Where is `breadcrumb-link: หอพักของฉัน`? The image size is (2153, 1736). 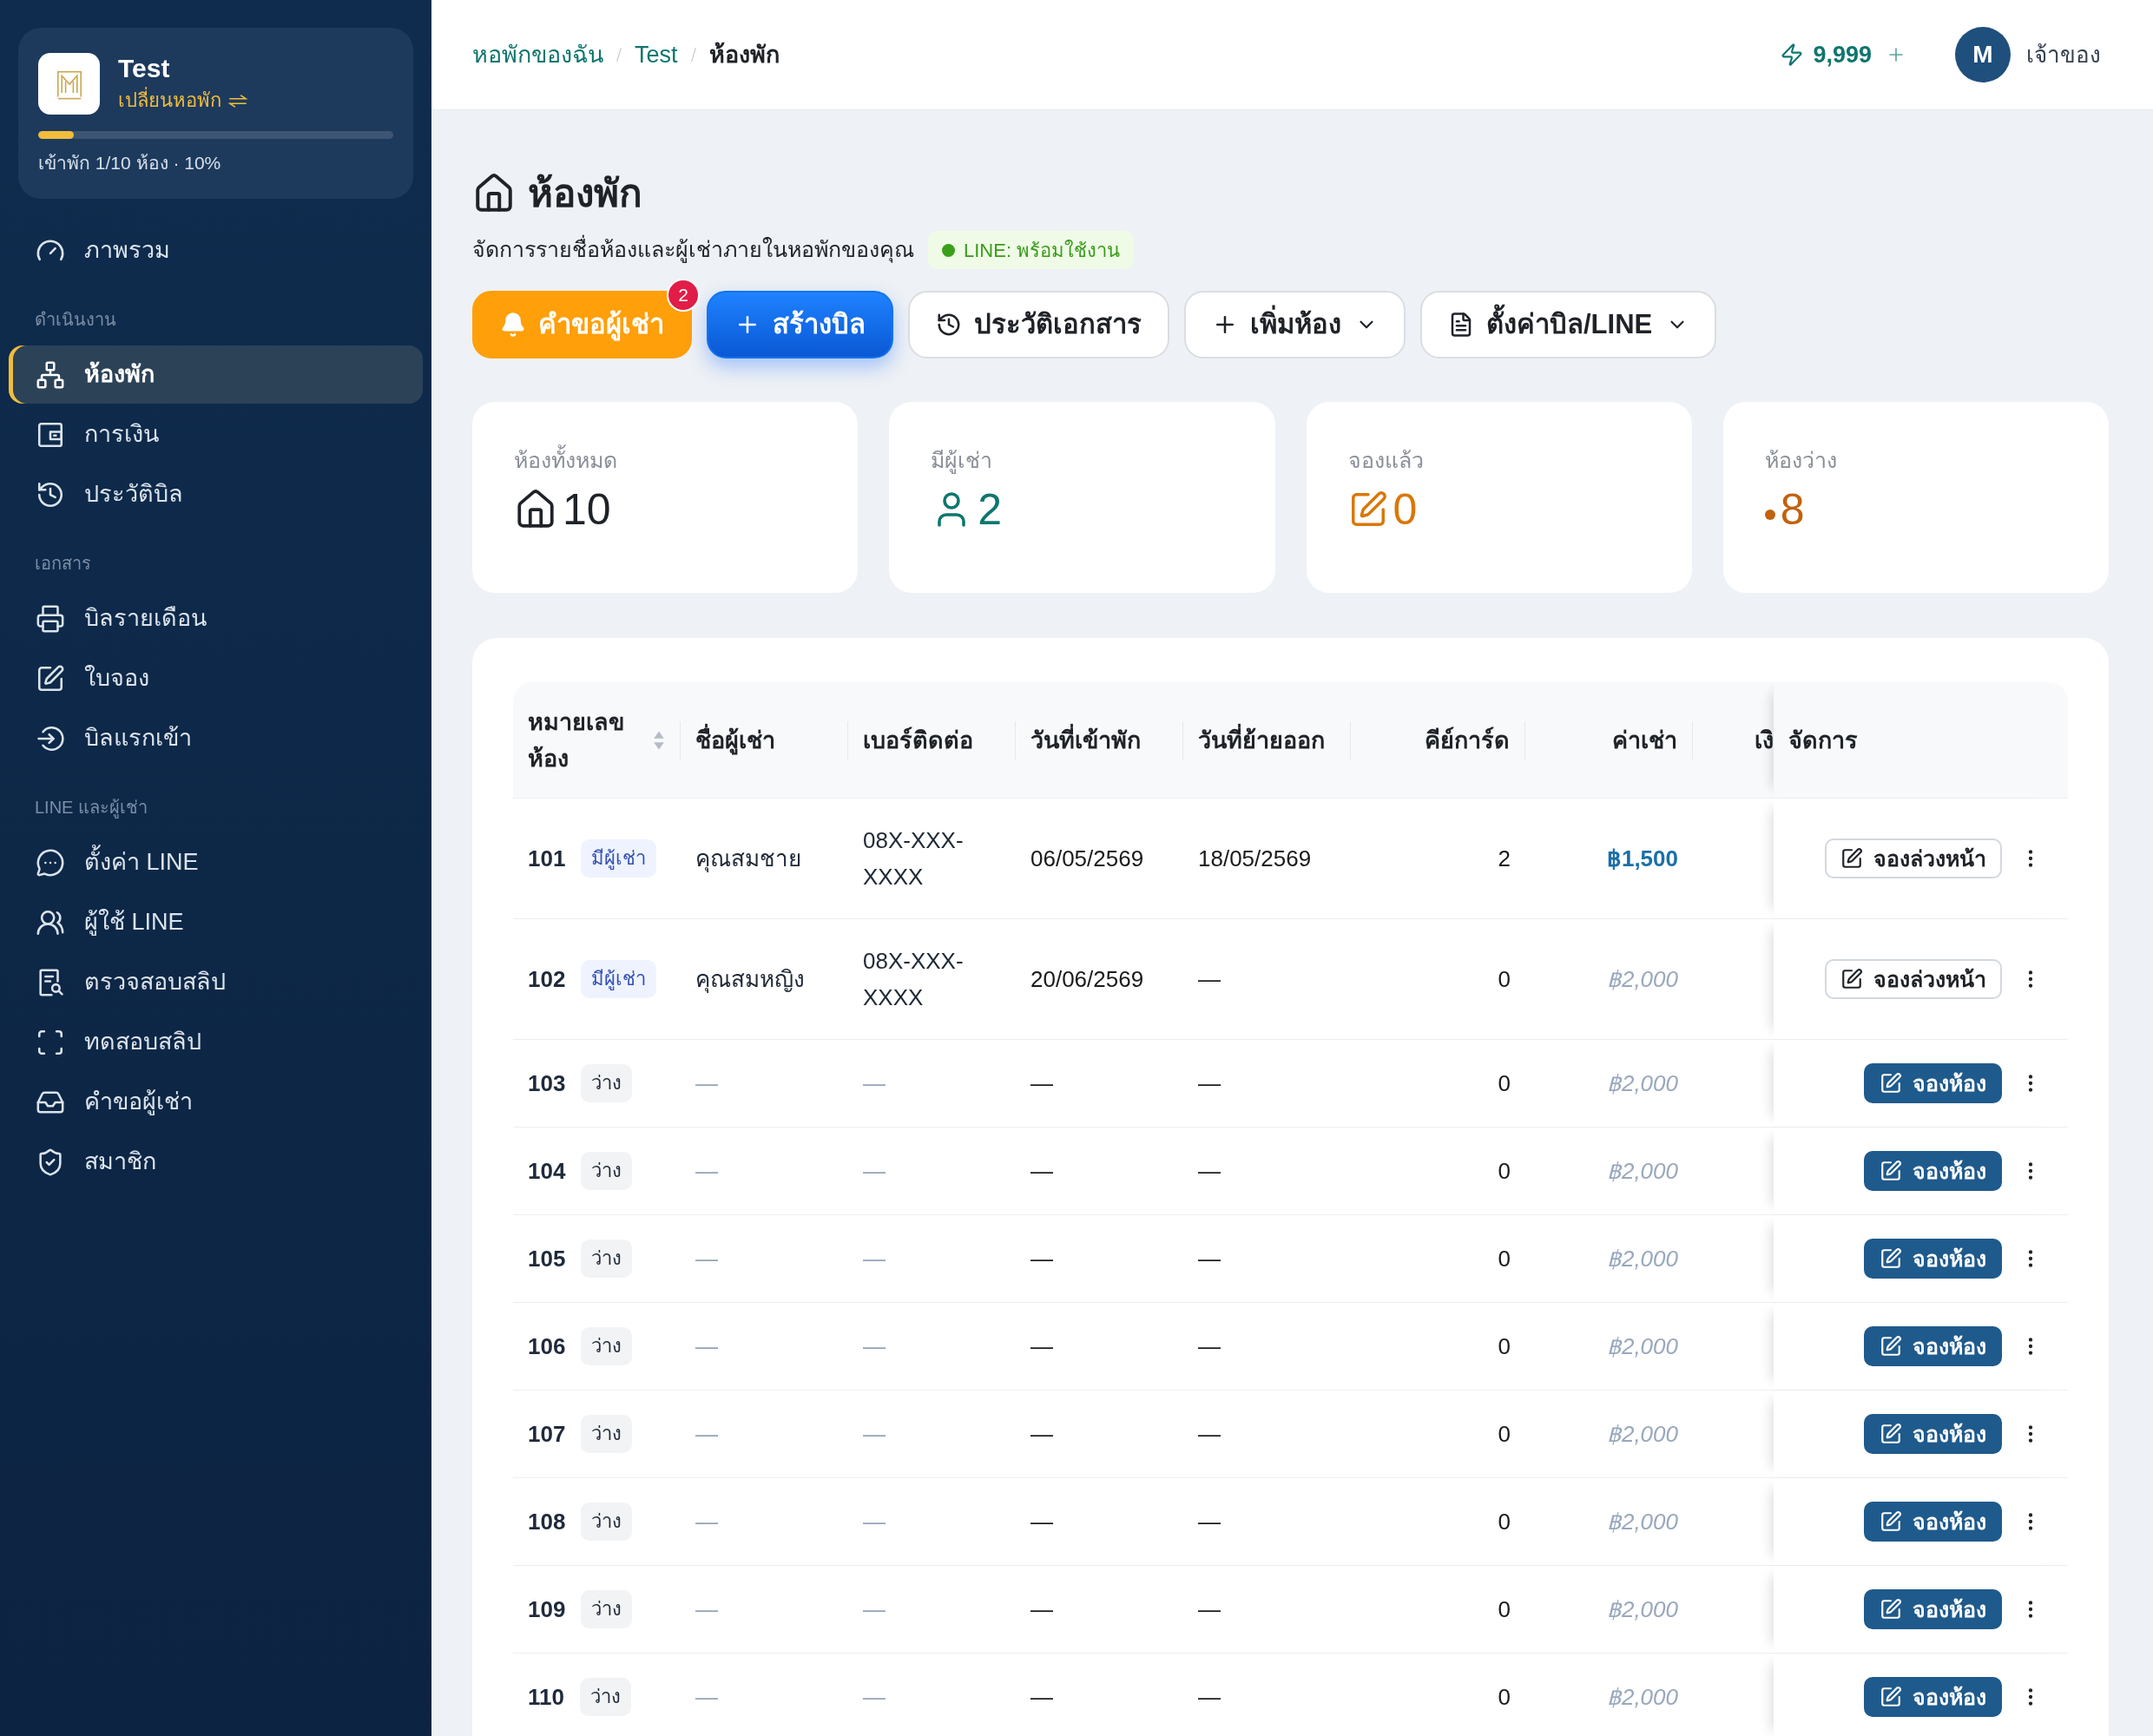 breadcrumb-link: หอพักของฉัน is located at coordinates (537, 54).